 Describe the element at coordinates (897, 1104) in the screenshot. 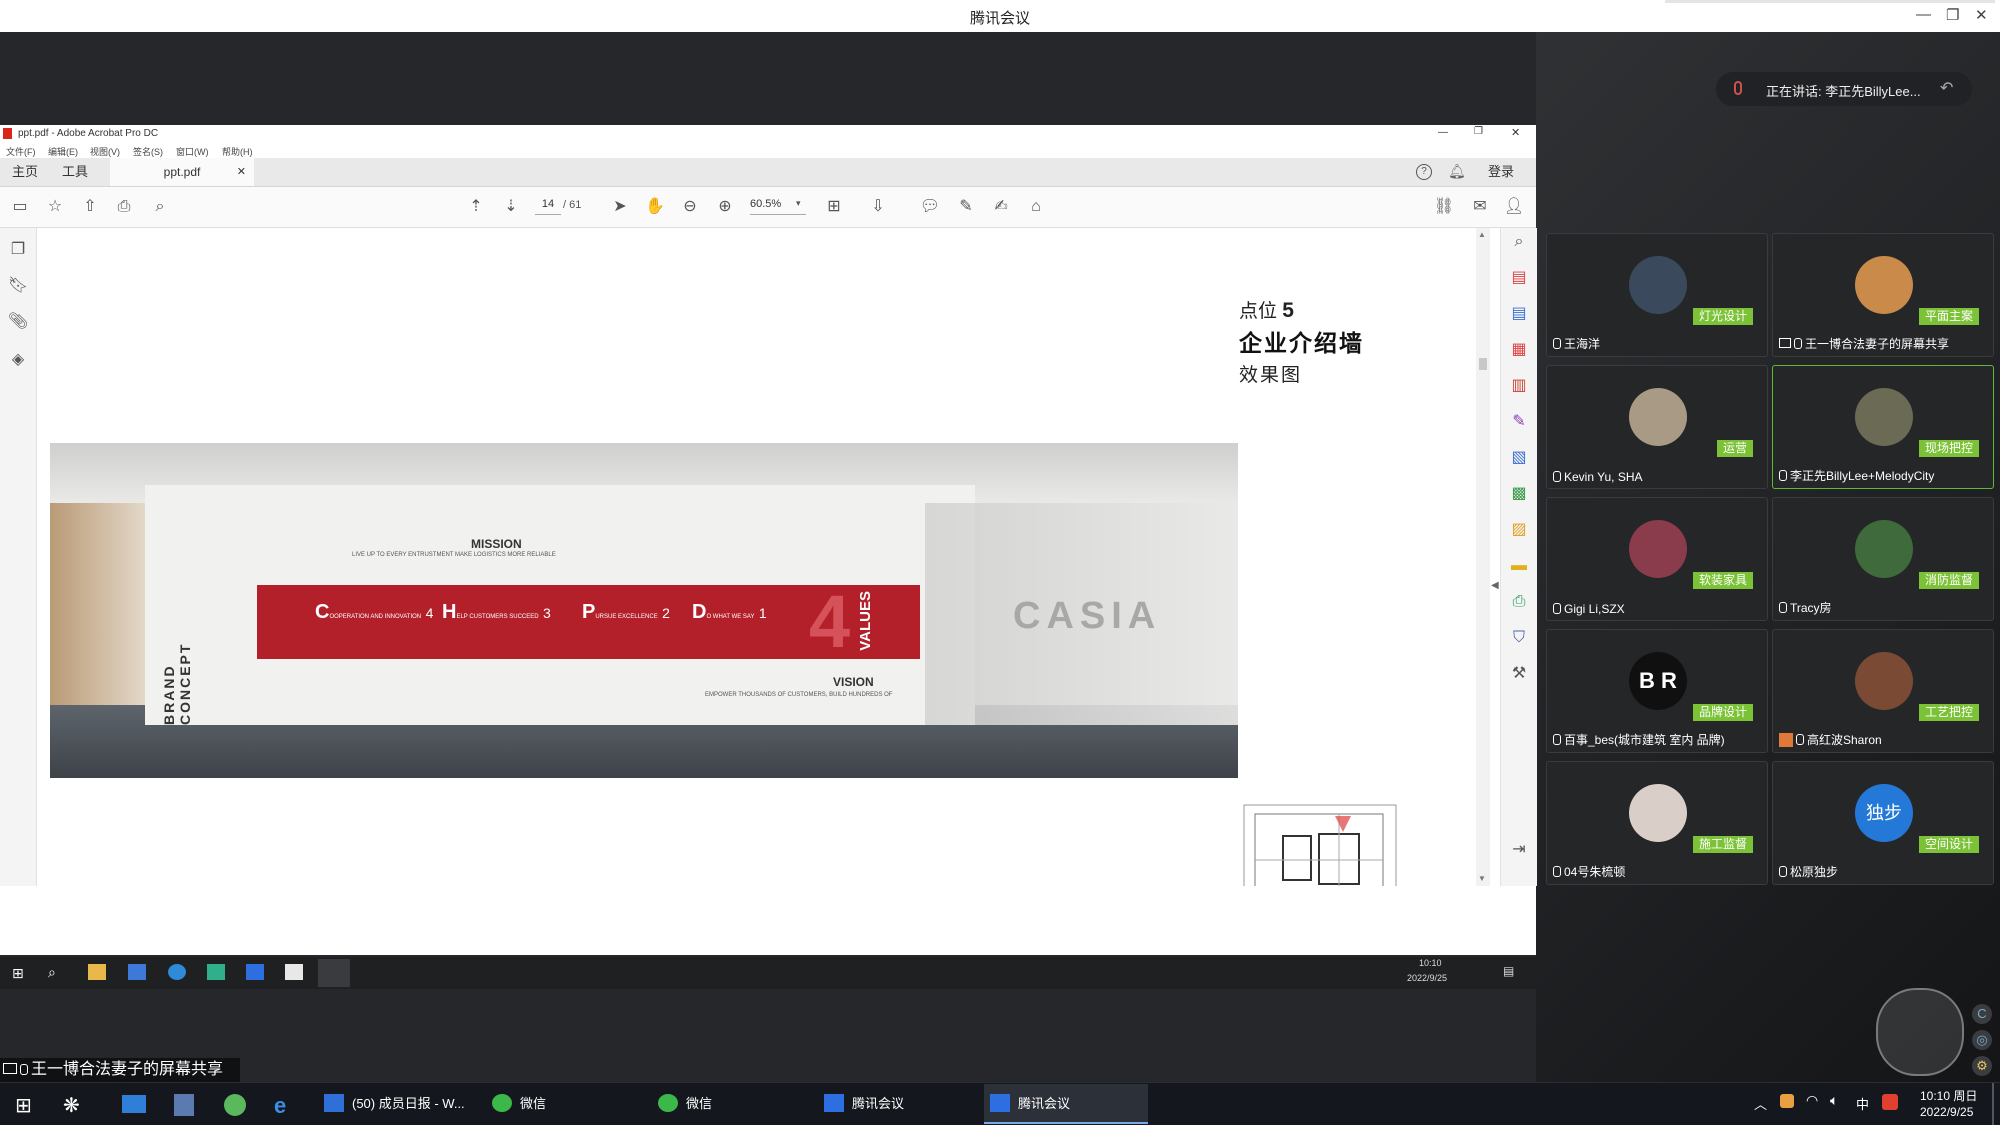

I see `taskbar-app-meeting: 腾讯会议` at that location.